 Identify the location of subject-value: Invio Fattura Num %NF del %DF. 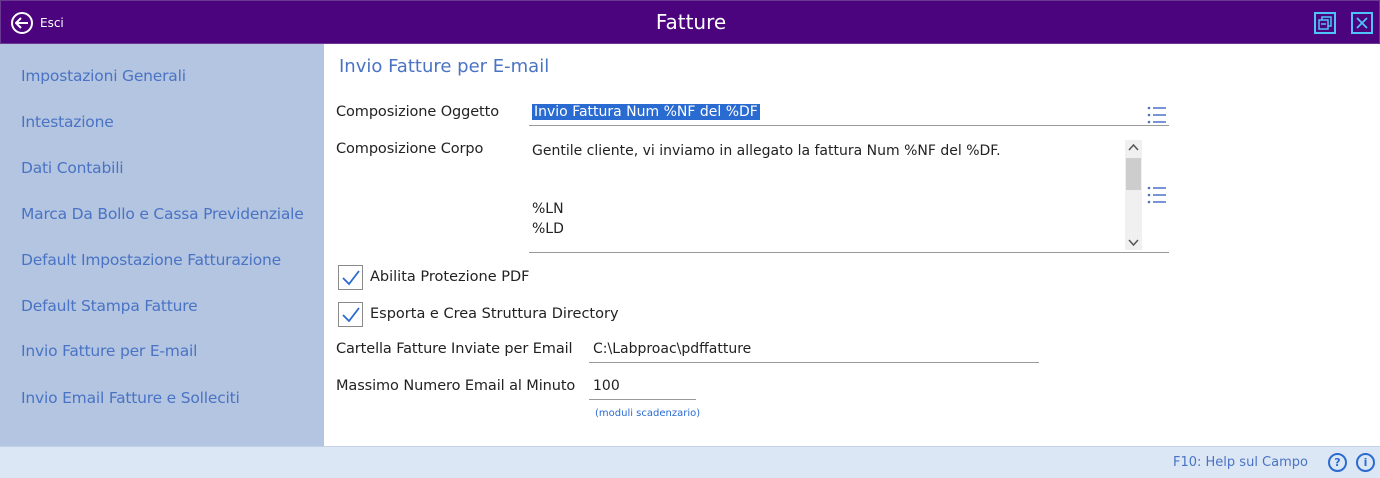
(646, 112).